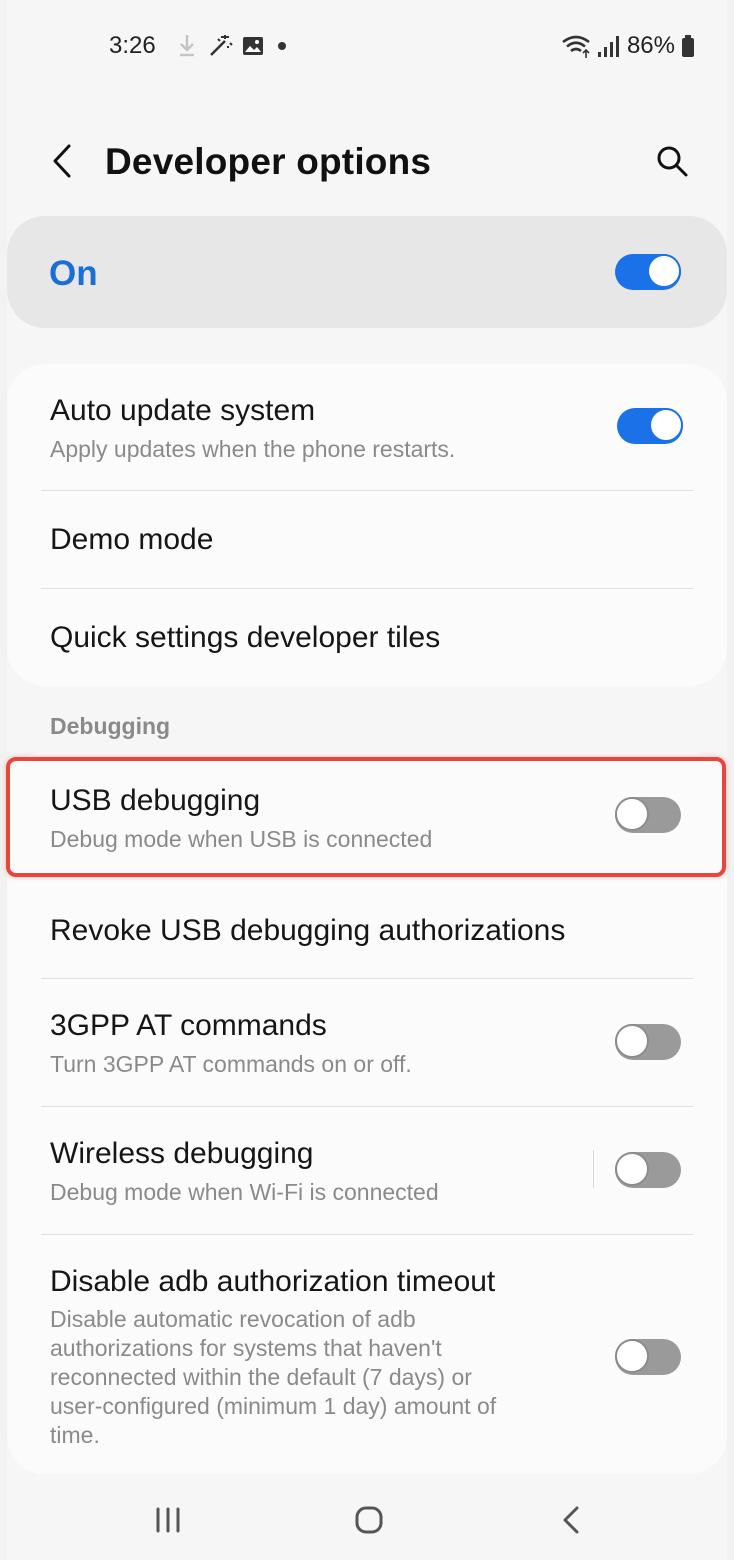 This screenshot has width=734, height=1560. I want to click on row-title: Quick settings developer tiles, so click(245, 637).